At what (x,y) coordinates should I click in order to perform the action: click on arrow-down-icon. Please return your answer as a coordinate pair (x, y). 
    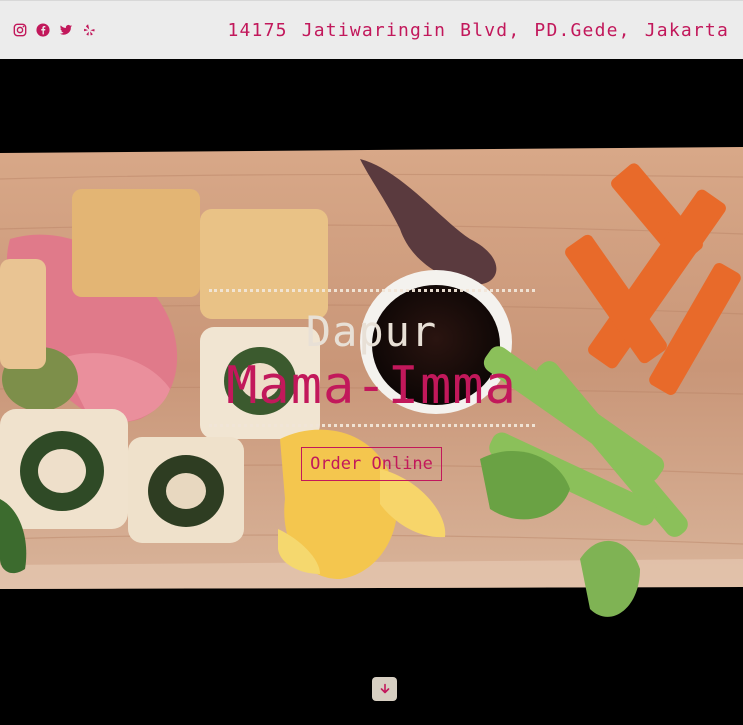
    Looking at the image, I should click on (384, 688).